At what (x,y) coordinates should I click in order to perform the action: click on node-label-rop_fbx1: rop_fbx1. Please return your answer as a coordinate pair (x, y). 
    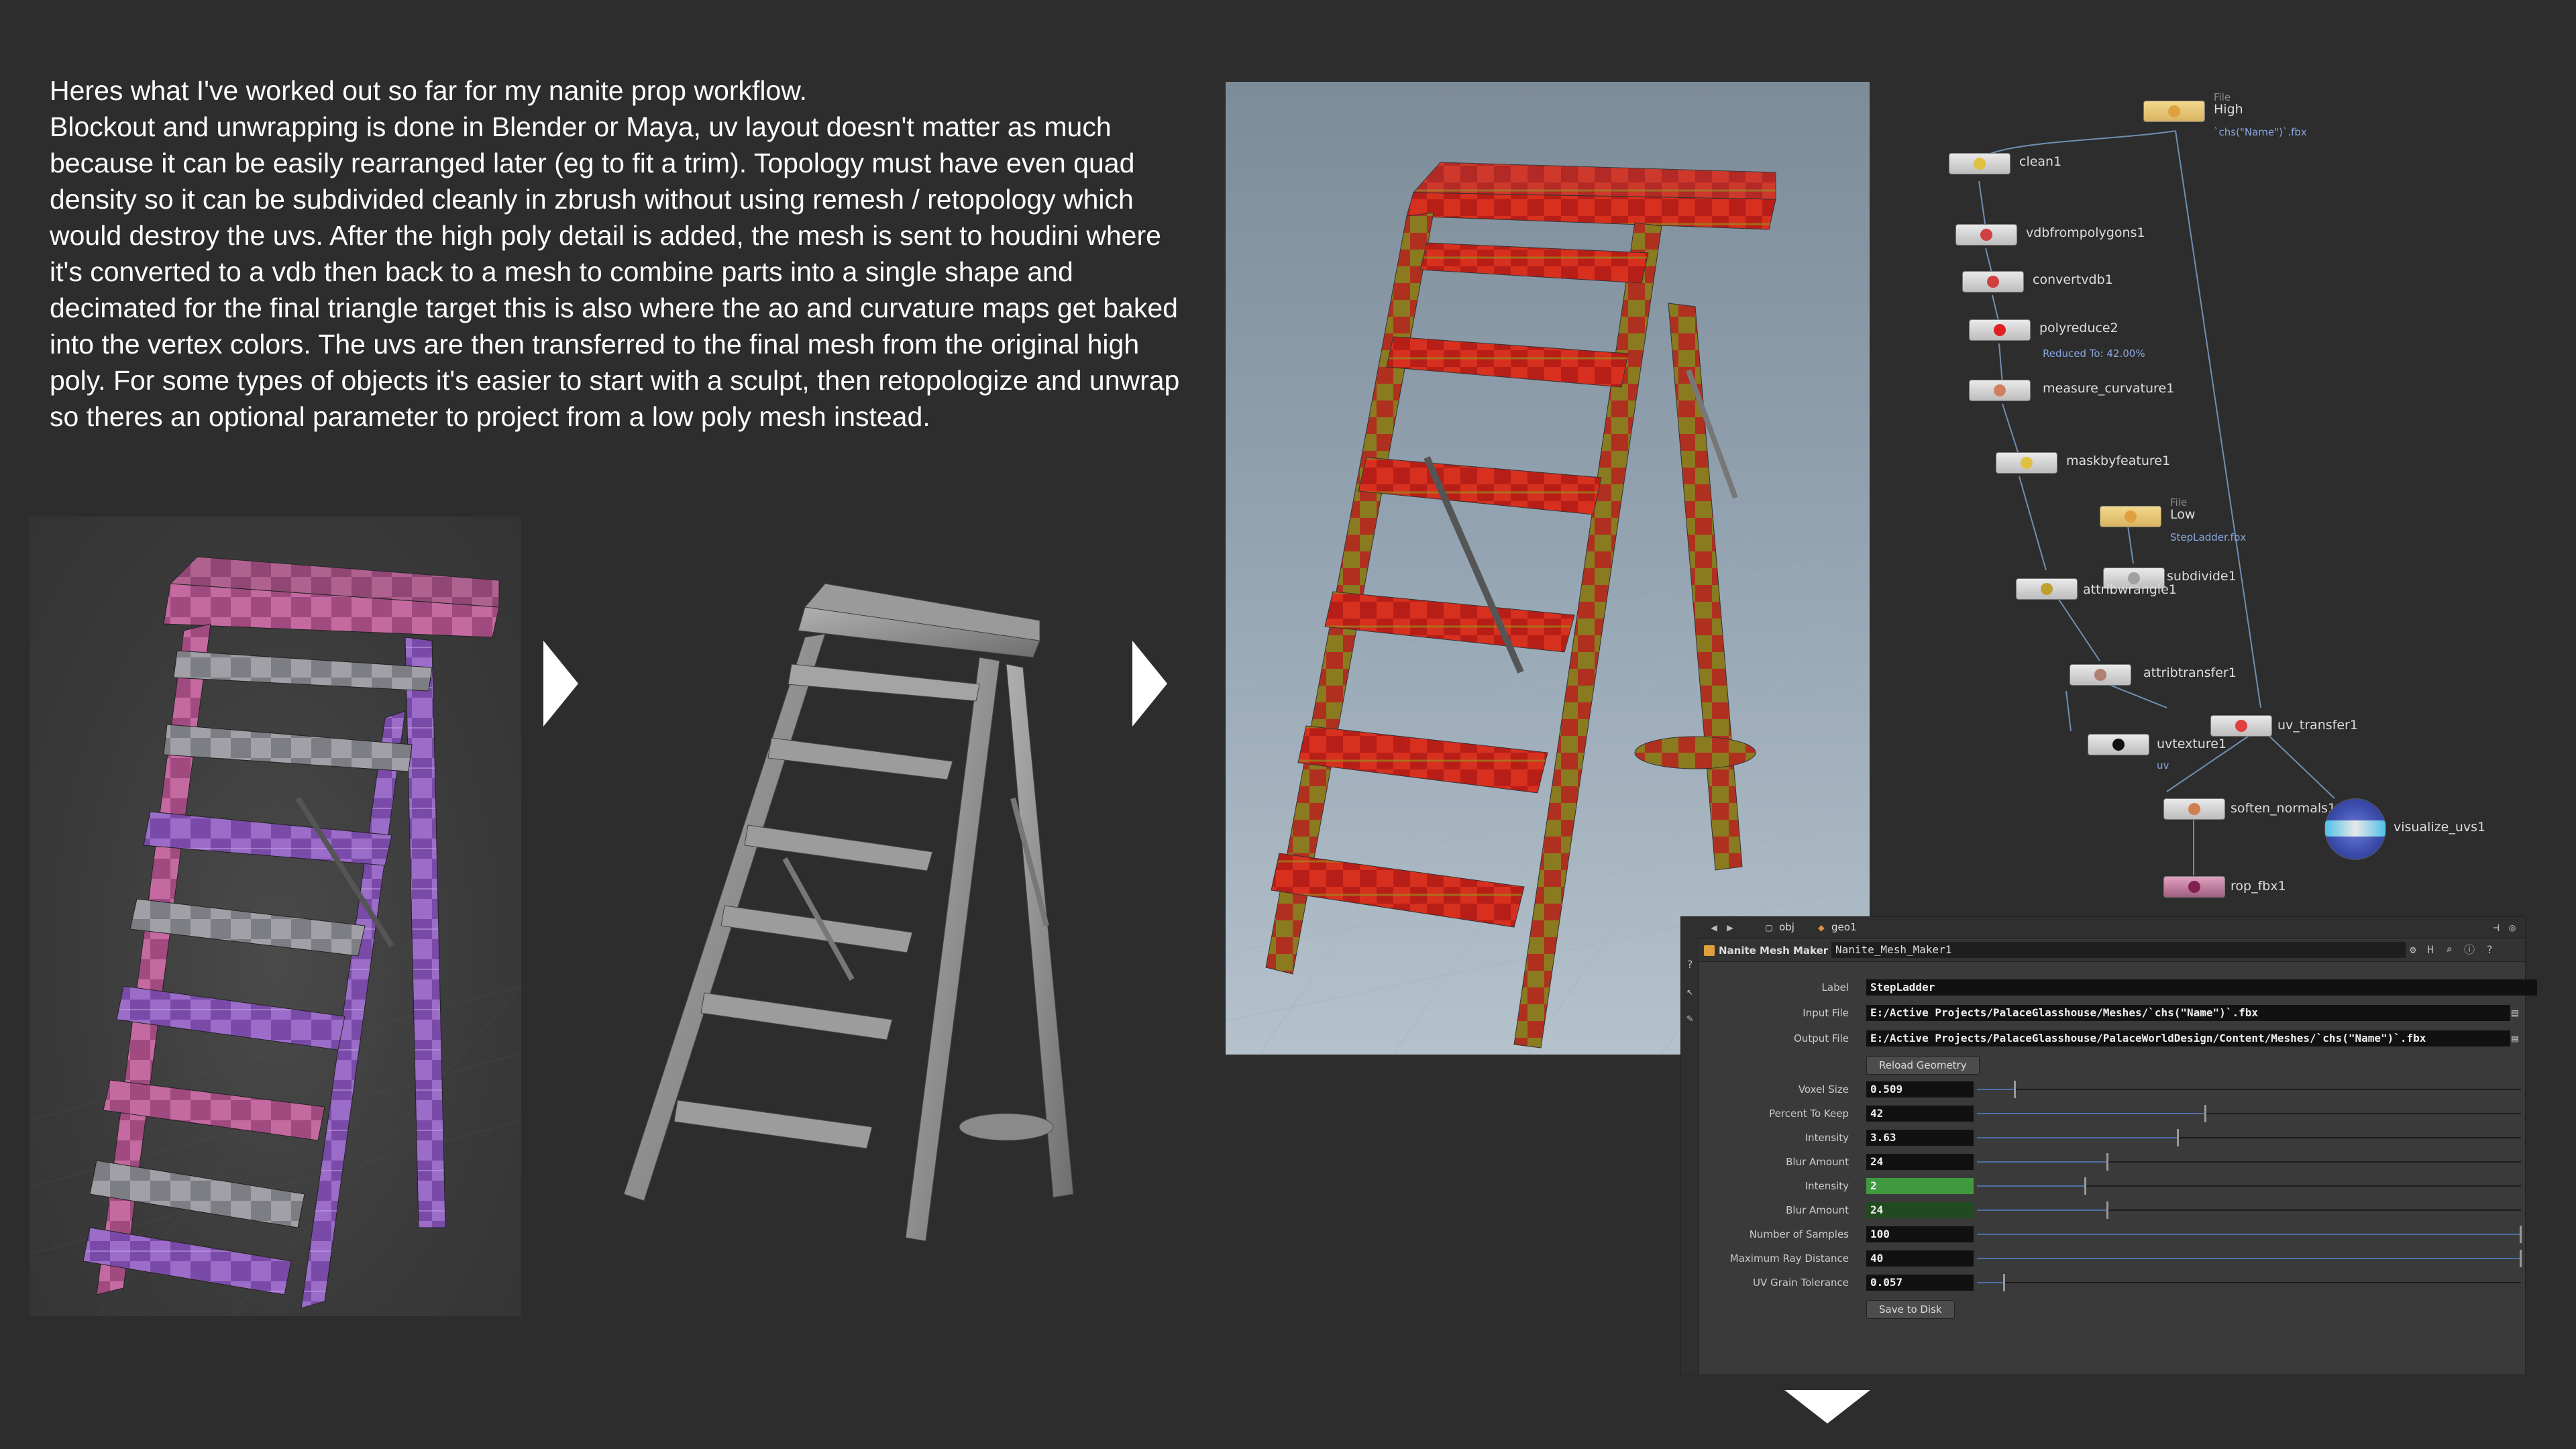
    Looking at the image, I should click on (2258, 886).